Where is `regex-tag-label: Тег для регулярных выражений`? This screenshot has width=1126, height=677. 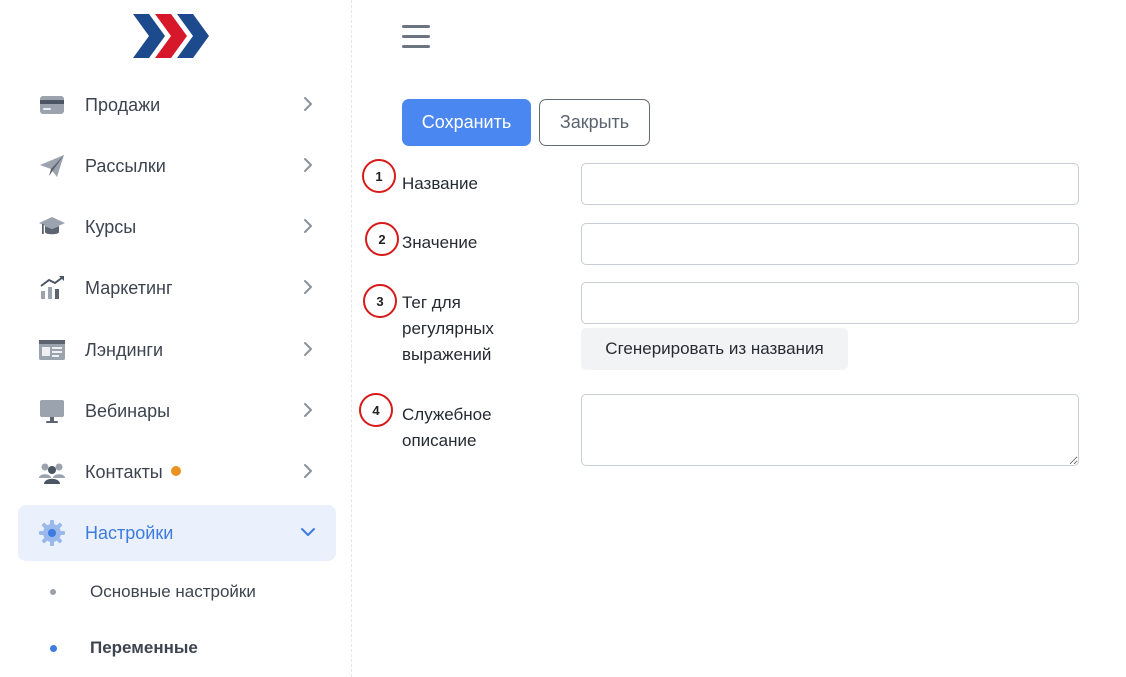 regex-tag-label: Тег для регулярных выражений is located at coordinates (448, 329).